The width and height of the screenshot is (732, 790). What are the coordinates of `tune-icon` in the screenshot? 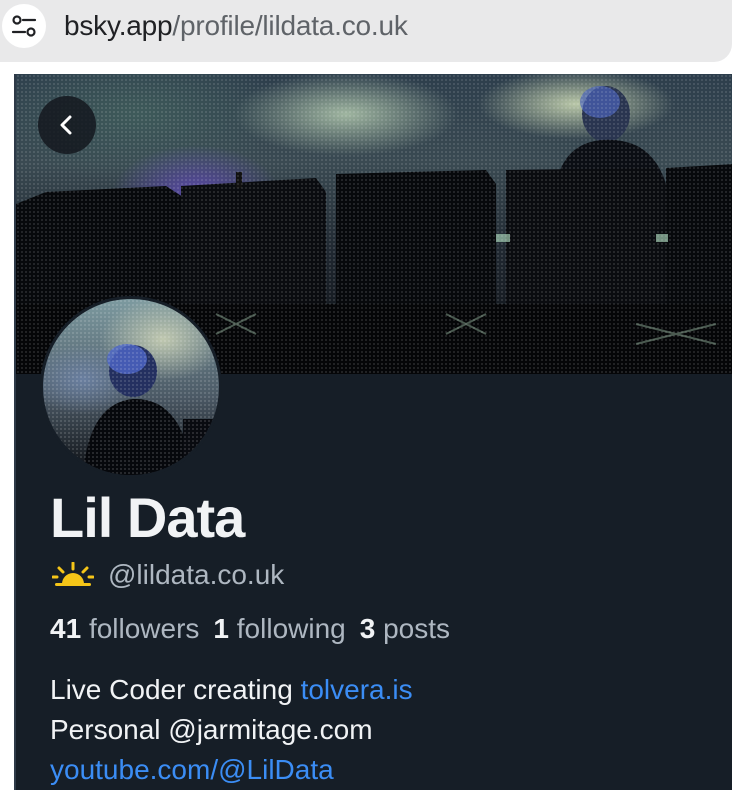 It's located at (24, 26).